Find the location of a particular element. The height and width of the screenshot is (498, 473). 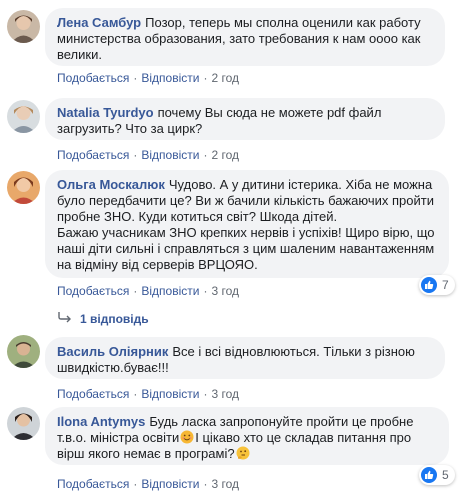

reply-arrow-icon is located at coordinates (65, 318).